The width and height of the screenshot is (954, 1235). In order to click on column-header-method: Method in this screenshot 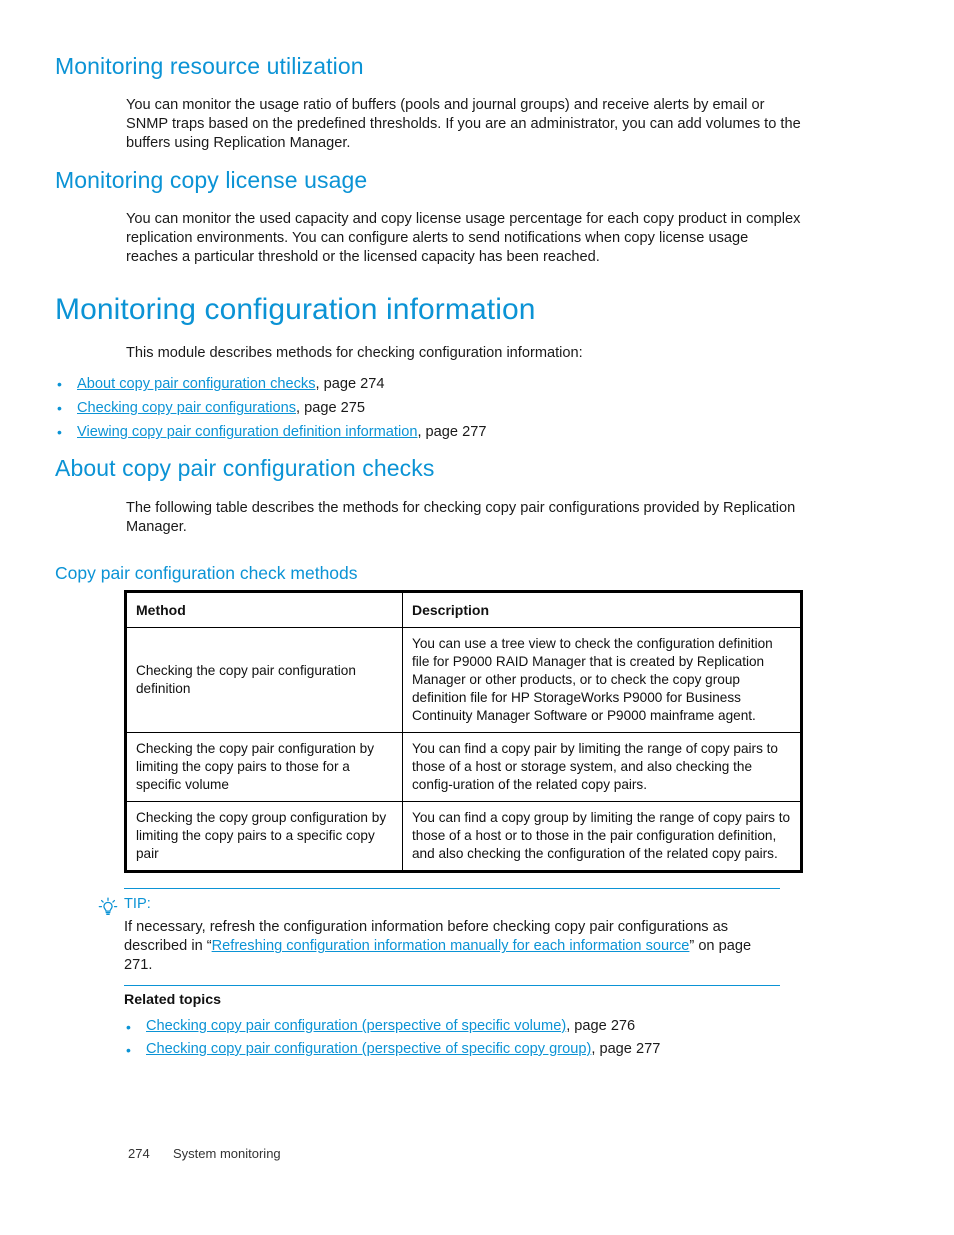, I will do `click(264, 609)`.